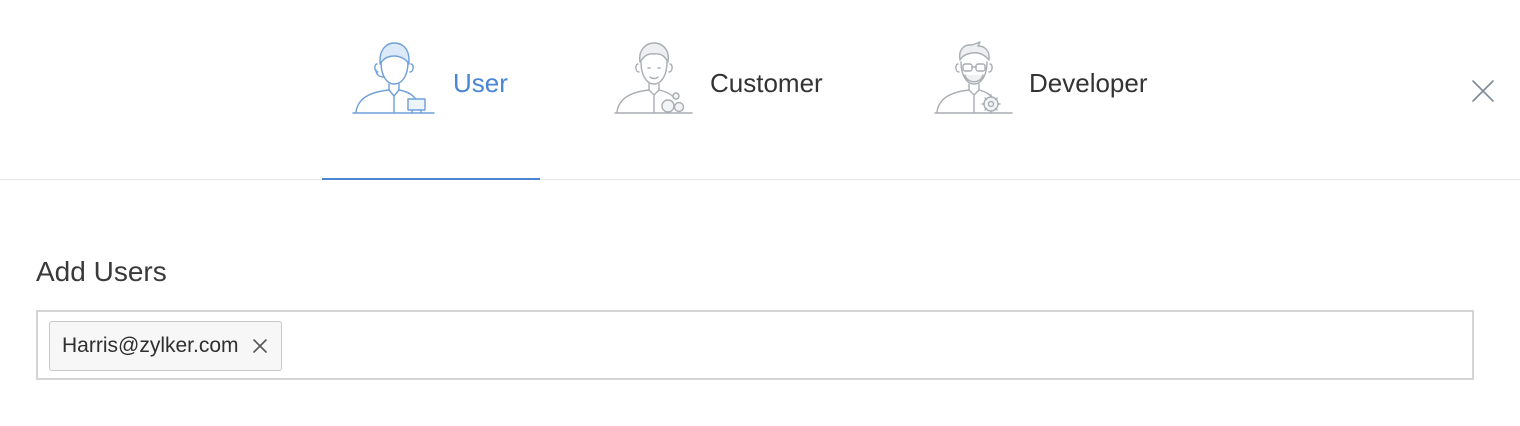 This screenshot has height=426, width=1520. I want to click on tab-customer-label: Customer, so click(766, 83).